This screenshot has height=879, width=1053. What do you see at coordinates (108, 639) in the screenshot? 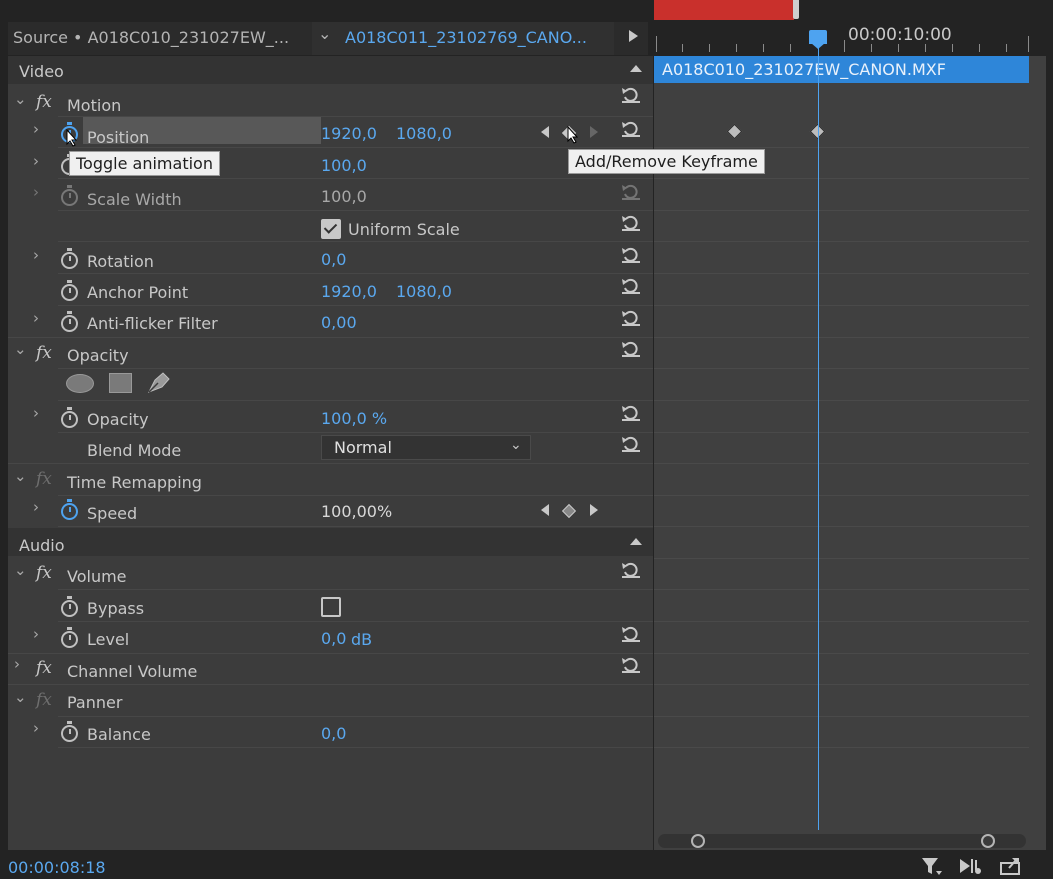
I see `level-label: Level` at bounding box center [108, 639].